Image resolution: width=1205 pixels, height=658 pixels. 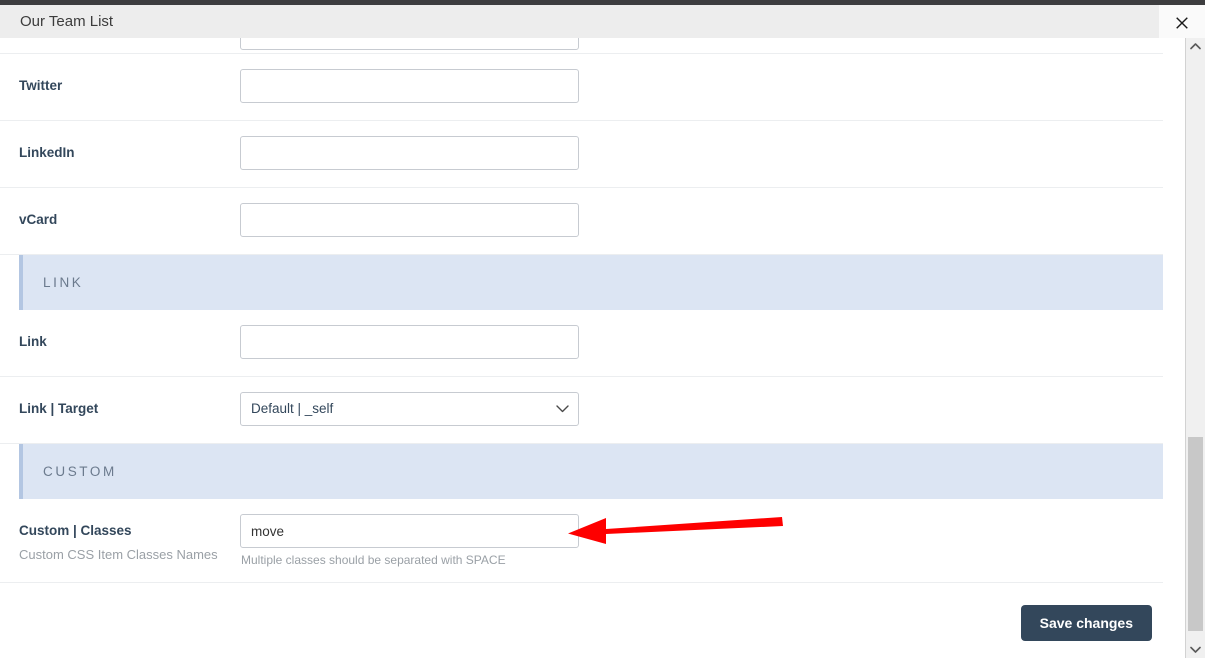 I want to click on modal-titlebar: Our Team List, so click(x=602, y=21).